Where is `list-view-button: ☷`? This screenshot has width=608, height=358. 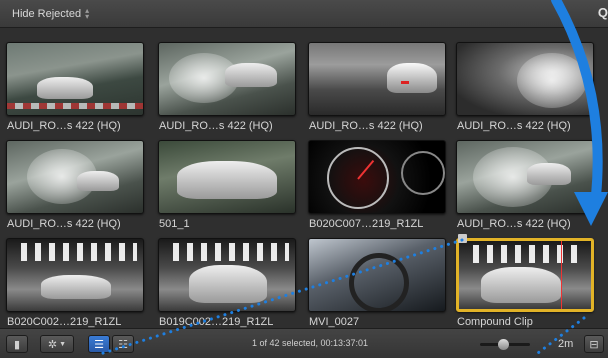 list-view-button: ☷ is located at coordinates (123, 344).